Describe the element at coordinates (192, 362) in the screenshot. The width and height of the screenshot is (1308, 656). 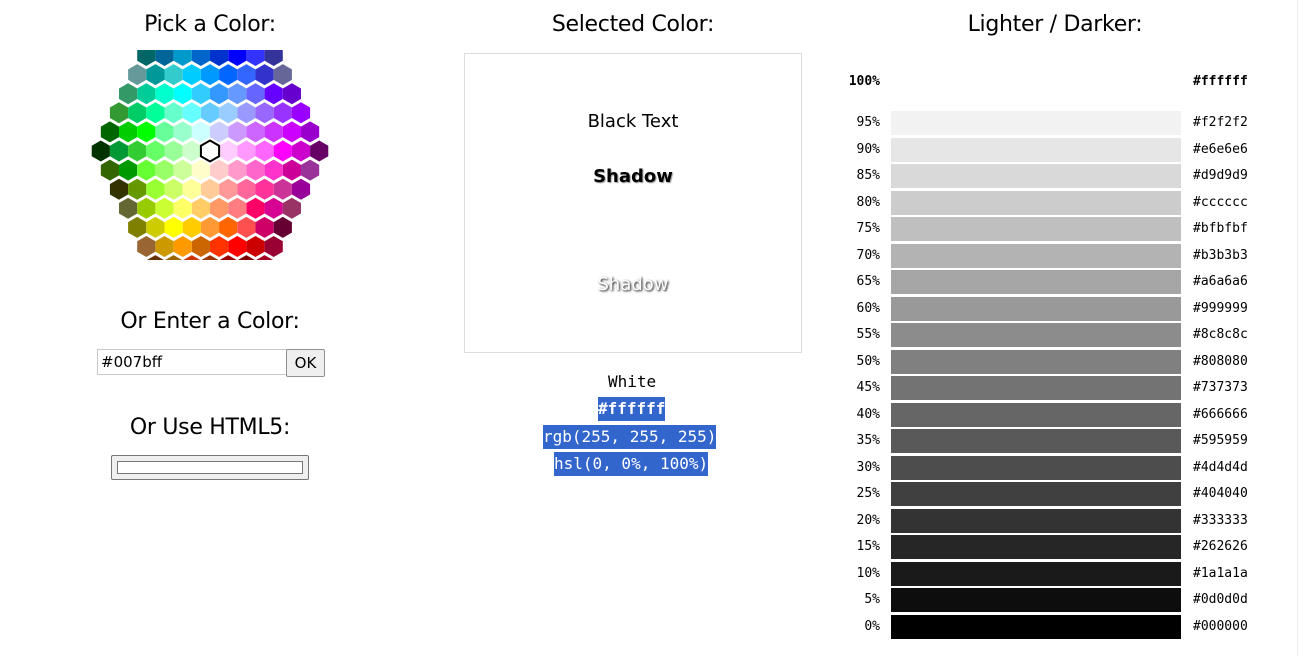
I see `color-input` at that location.